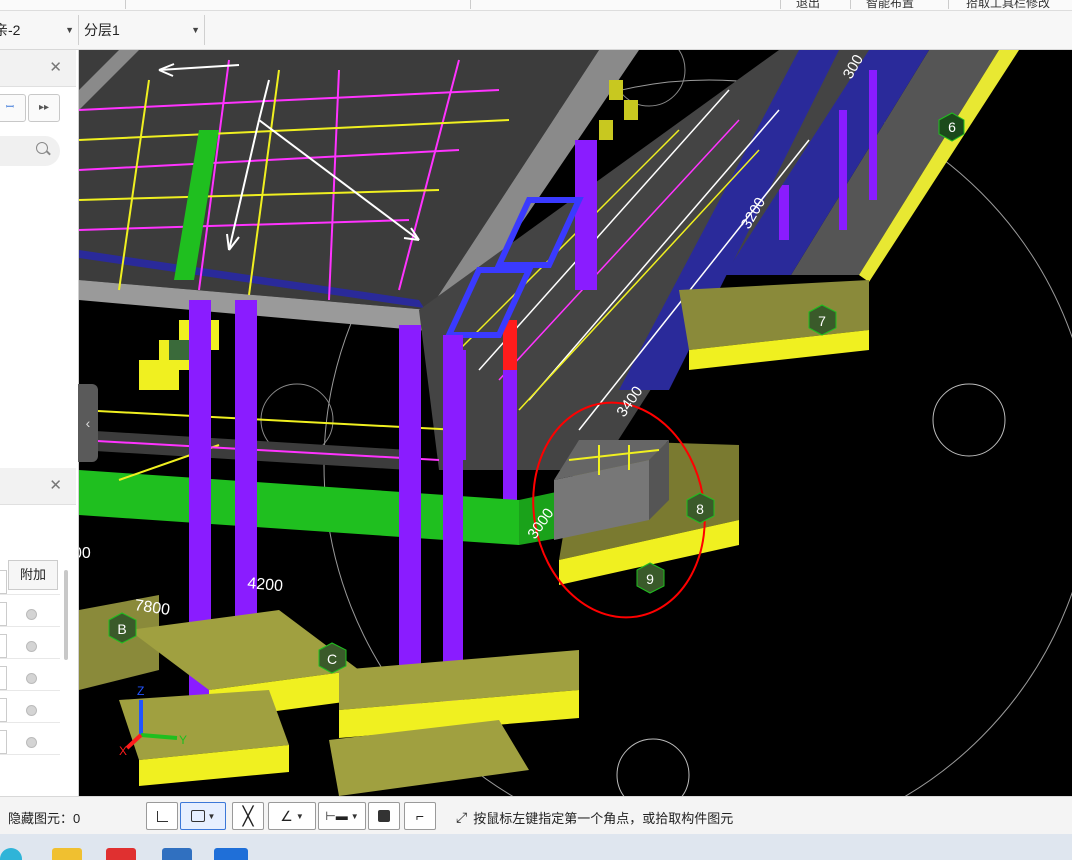  Describe the element at coordinates (88, 423) in the screenshot. I see `collapse-panel-tab: ‹` at that location.